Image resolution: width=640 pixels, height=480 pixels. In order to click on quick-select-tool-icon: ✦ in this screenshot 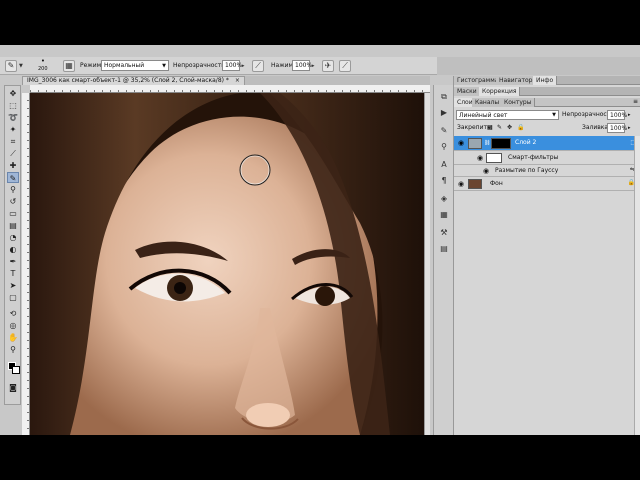, I will do `click(13, 129)`.